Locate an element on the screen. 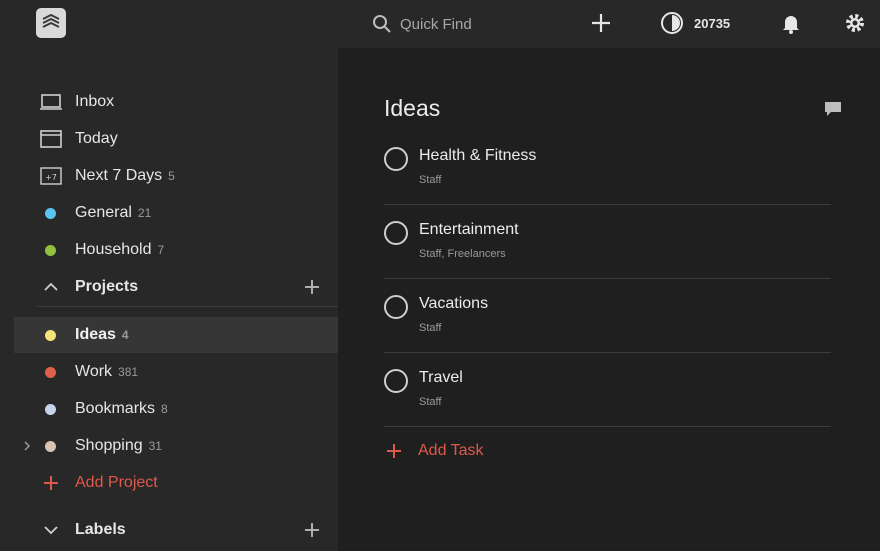 This screenshot has height=551, width=880. task-item: Entertainment Staff, Freelancers is located at coordinates (607, 258).